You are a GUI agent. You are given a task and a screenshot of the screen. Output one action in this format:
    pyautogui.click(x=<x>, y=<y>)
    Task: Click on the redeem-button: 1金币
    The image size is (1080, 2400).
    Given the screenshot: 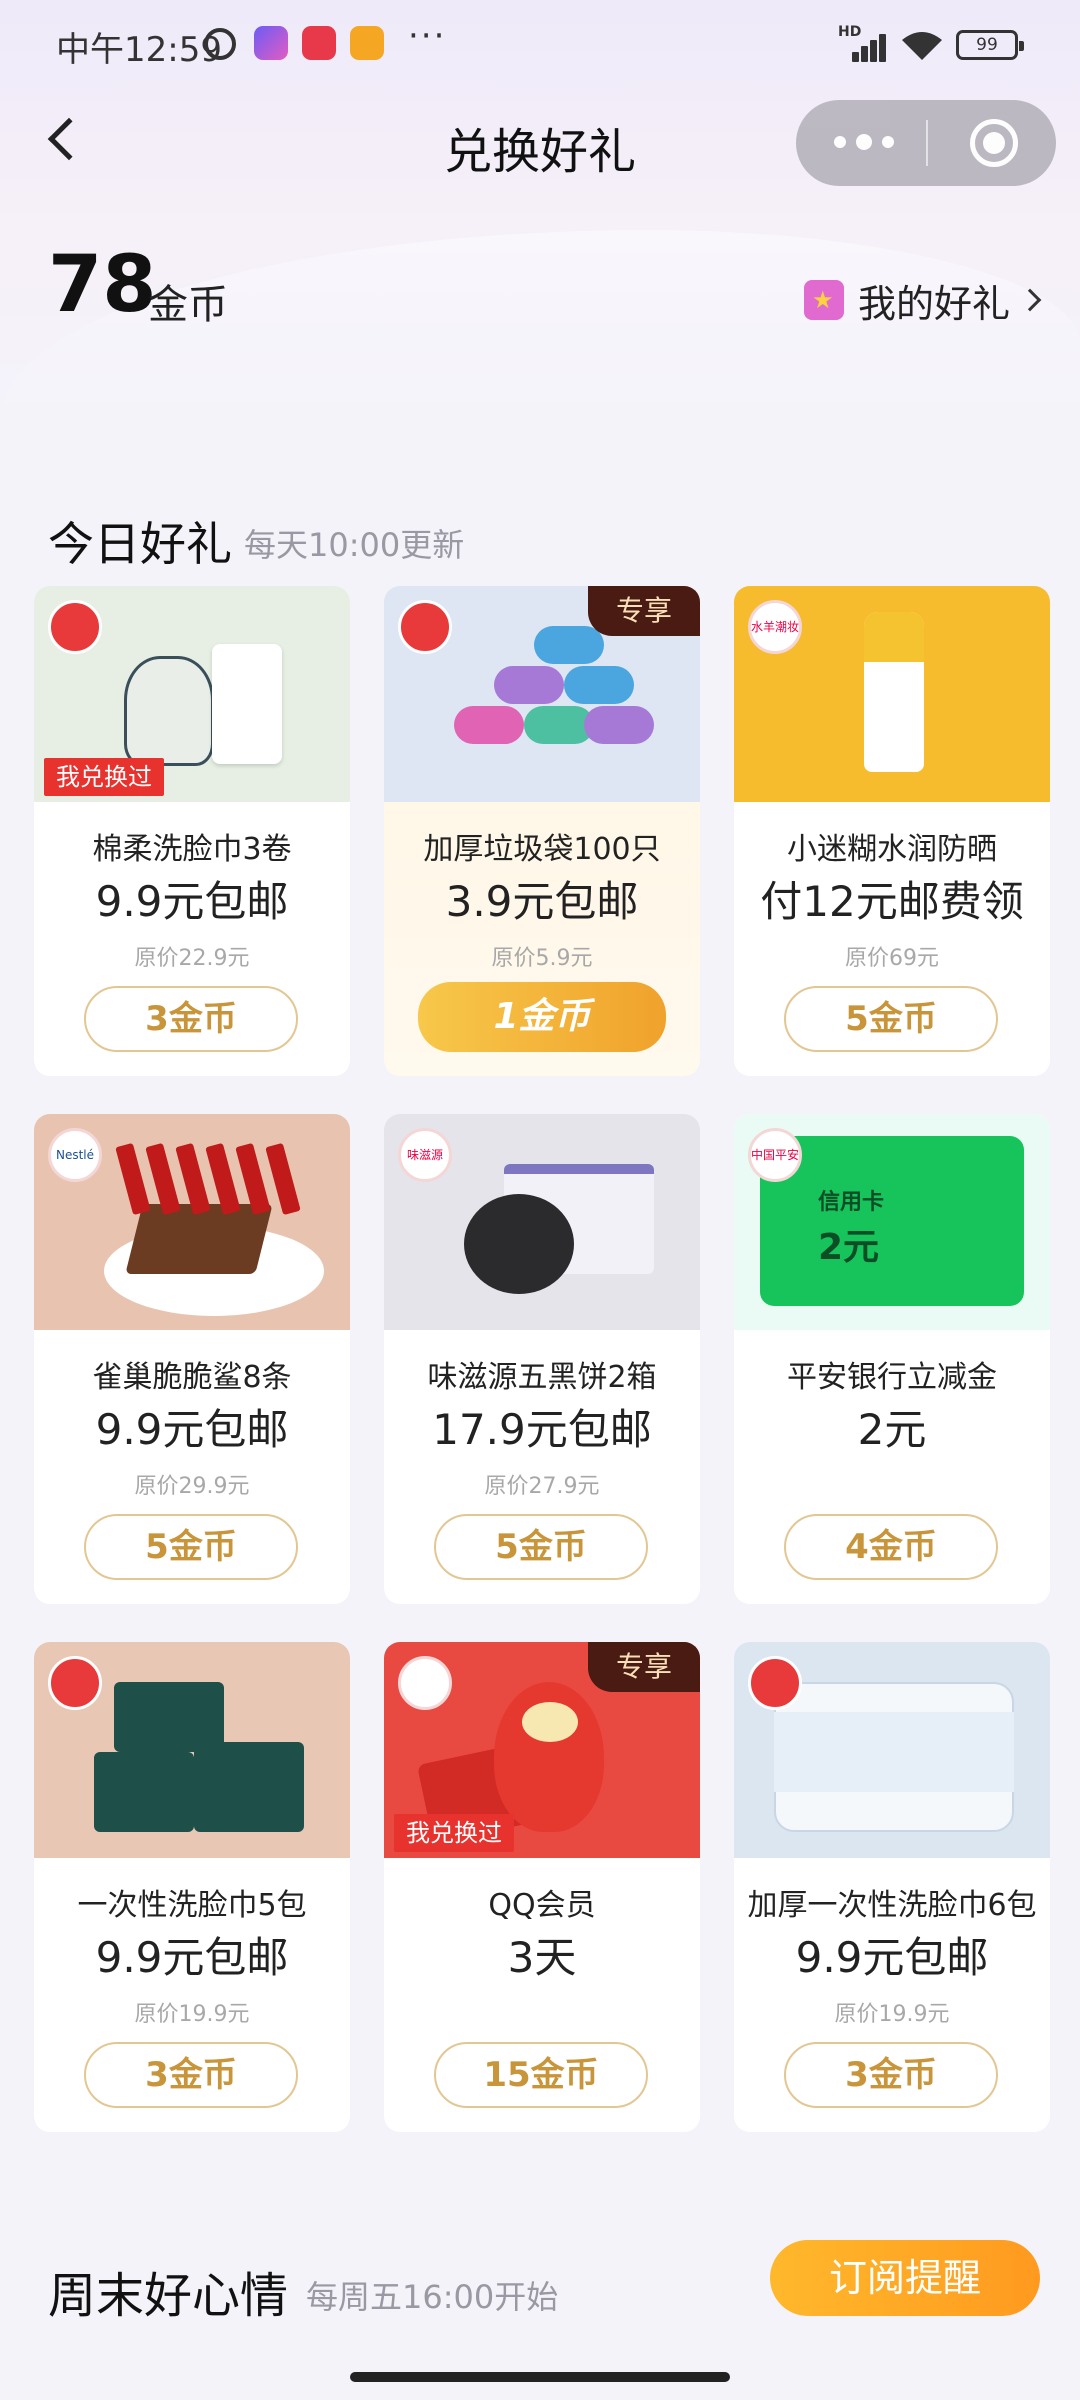 What is the action you would take?
    pyautogui.click(x=542, y=1017)
    